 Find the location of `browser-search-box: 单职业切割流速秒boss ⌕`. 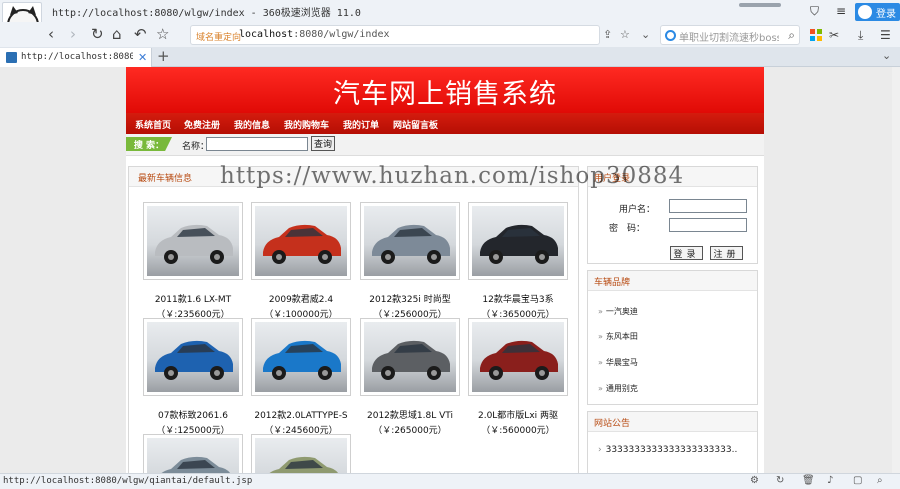

browser-search-box: 单职业切割流速秒boss ⌕ is located at coordinates (730, 35).